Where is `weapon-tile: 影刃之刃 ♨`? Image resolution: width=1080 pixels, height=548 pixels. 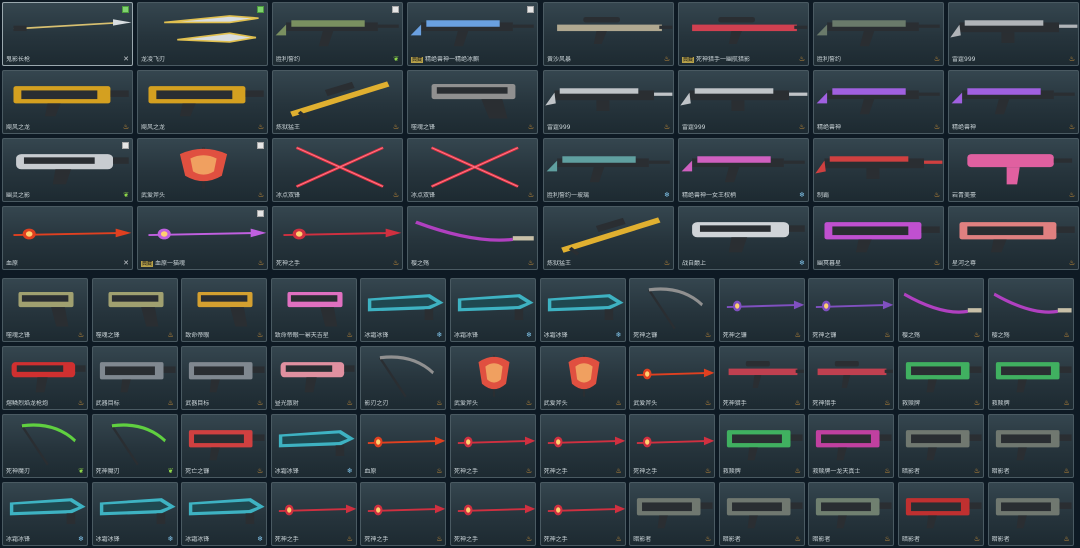
weapon-tile: 影刃之刃 ♨ is located at coordinates (403, 378).